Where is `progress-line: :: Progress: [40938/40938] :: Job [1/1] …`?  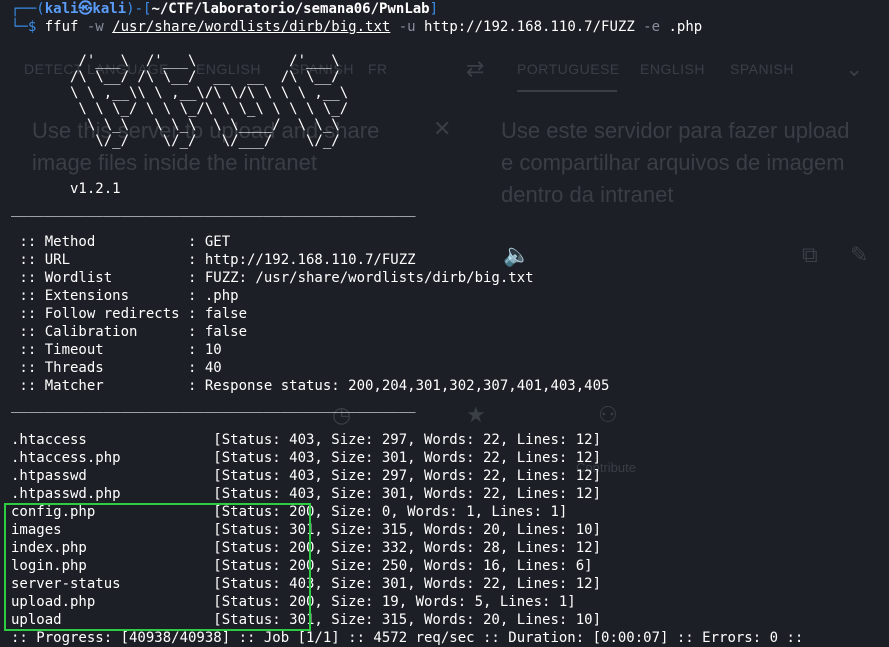
progress-line: :: Progress: [40938/40938] :: Job [1/1] … is located at coordinates (407, 638).